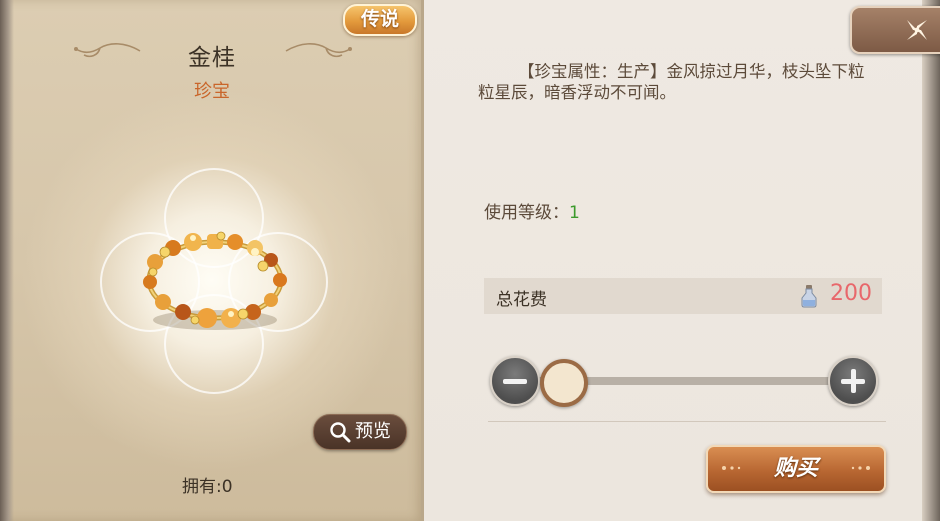 The height and width of the screenshot is (521, 940). What do you see at coordinates (687, 421) in the screenshot?
I see `divider` at bounding box center [687, 421].